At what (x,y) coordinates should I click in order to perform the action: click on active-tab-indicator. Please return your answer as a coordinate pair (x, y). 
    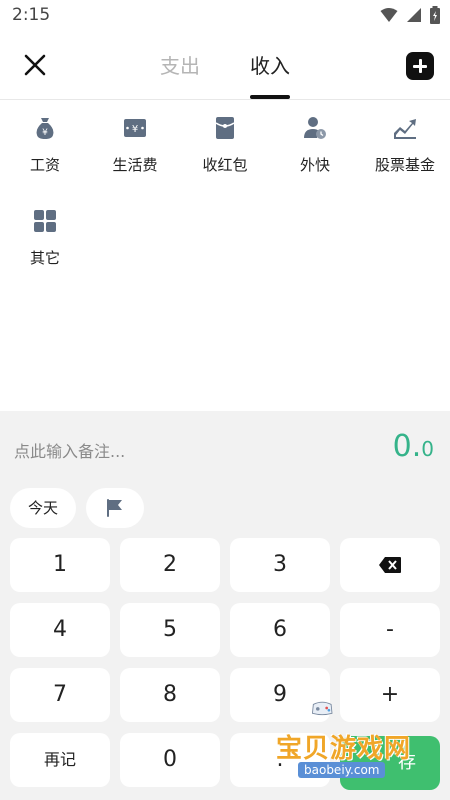
    Looking at the image, I should click on (270, 97).